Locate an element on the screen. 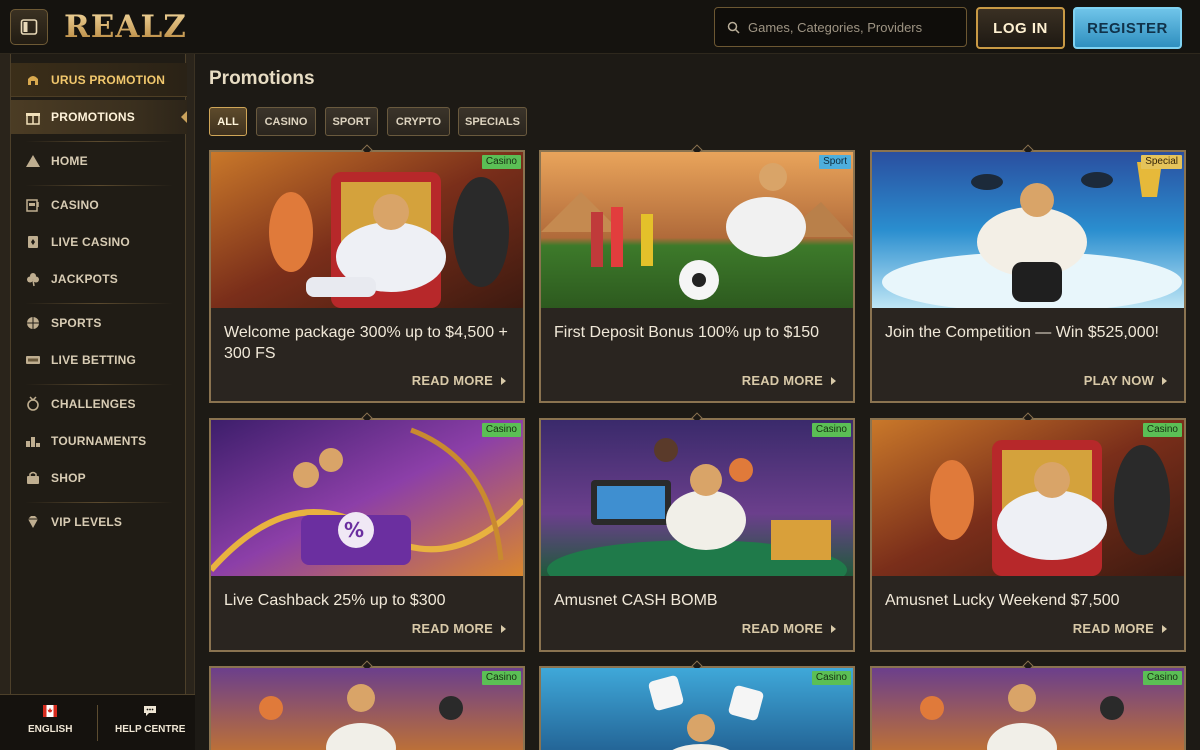 The width and height of the screenshot is (1200, 750). sidebar-item-live-casino: LIVE CASINO is located at coordinates (99, 242).